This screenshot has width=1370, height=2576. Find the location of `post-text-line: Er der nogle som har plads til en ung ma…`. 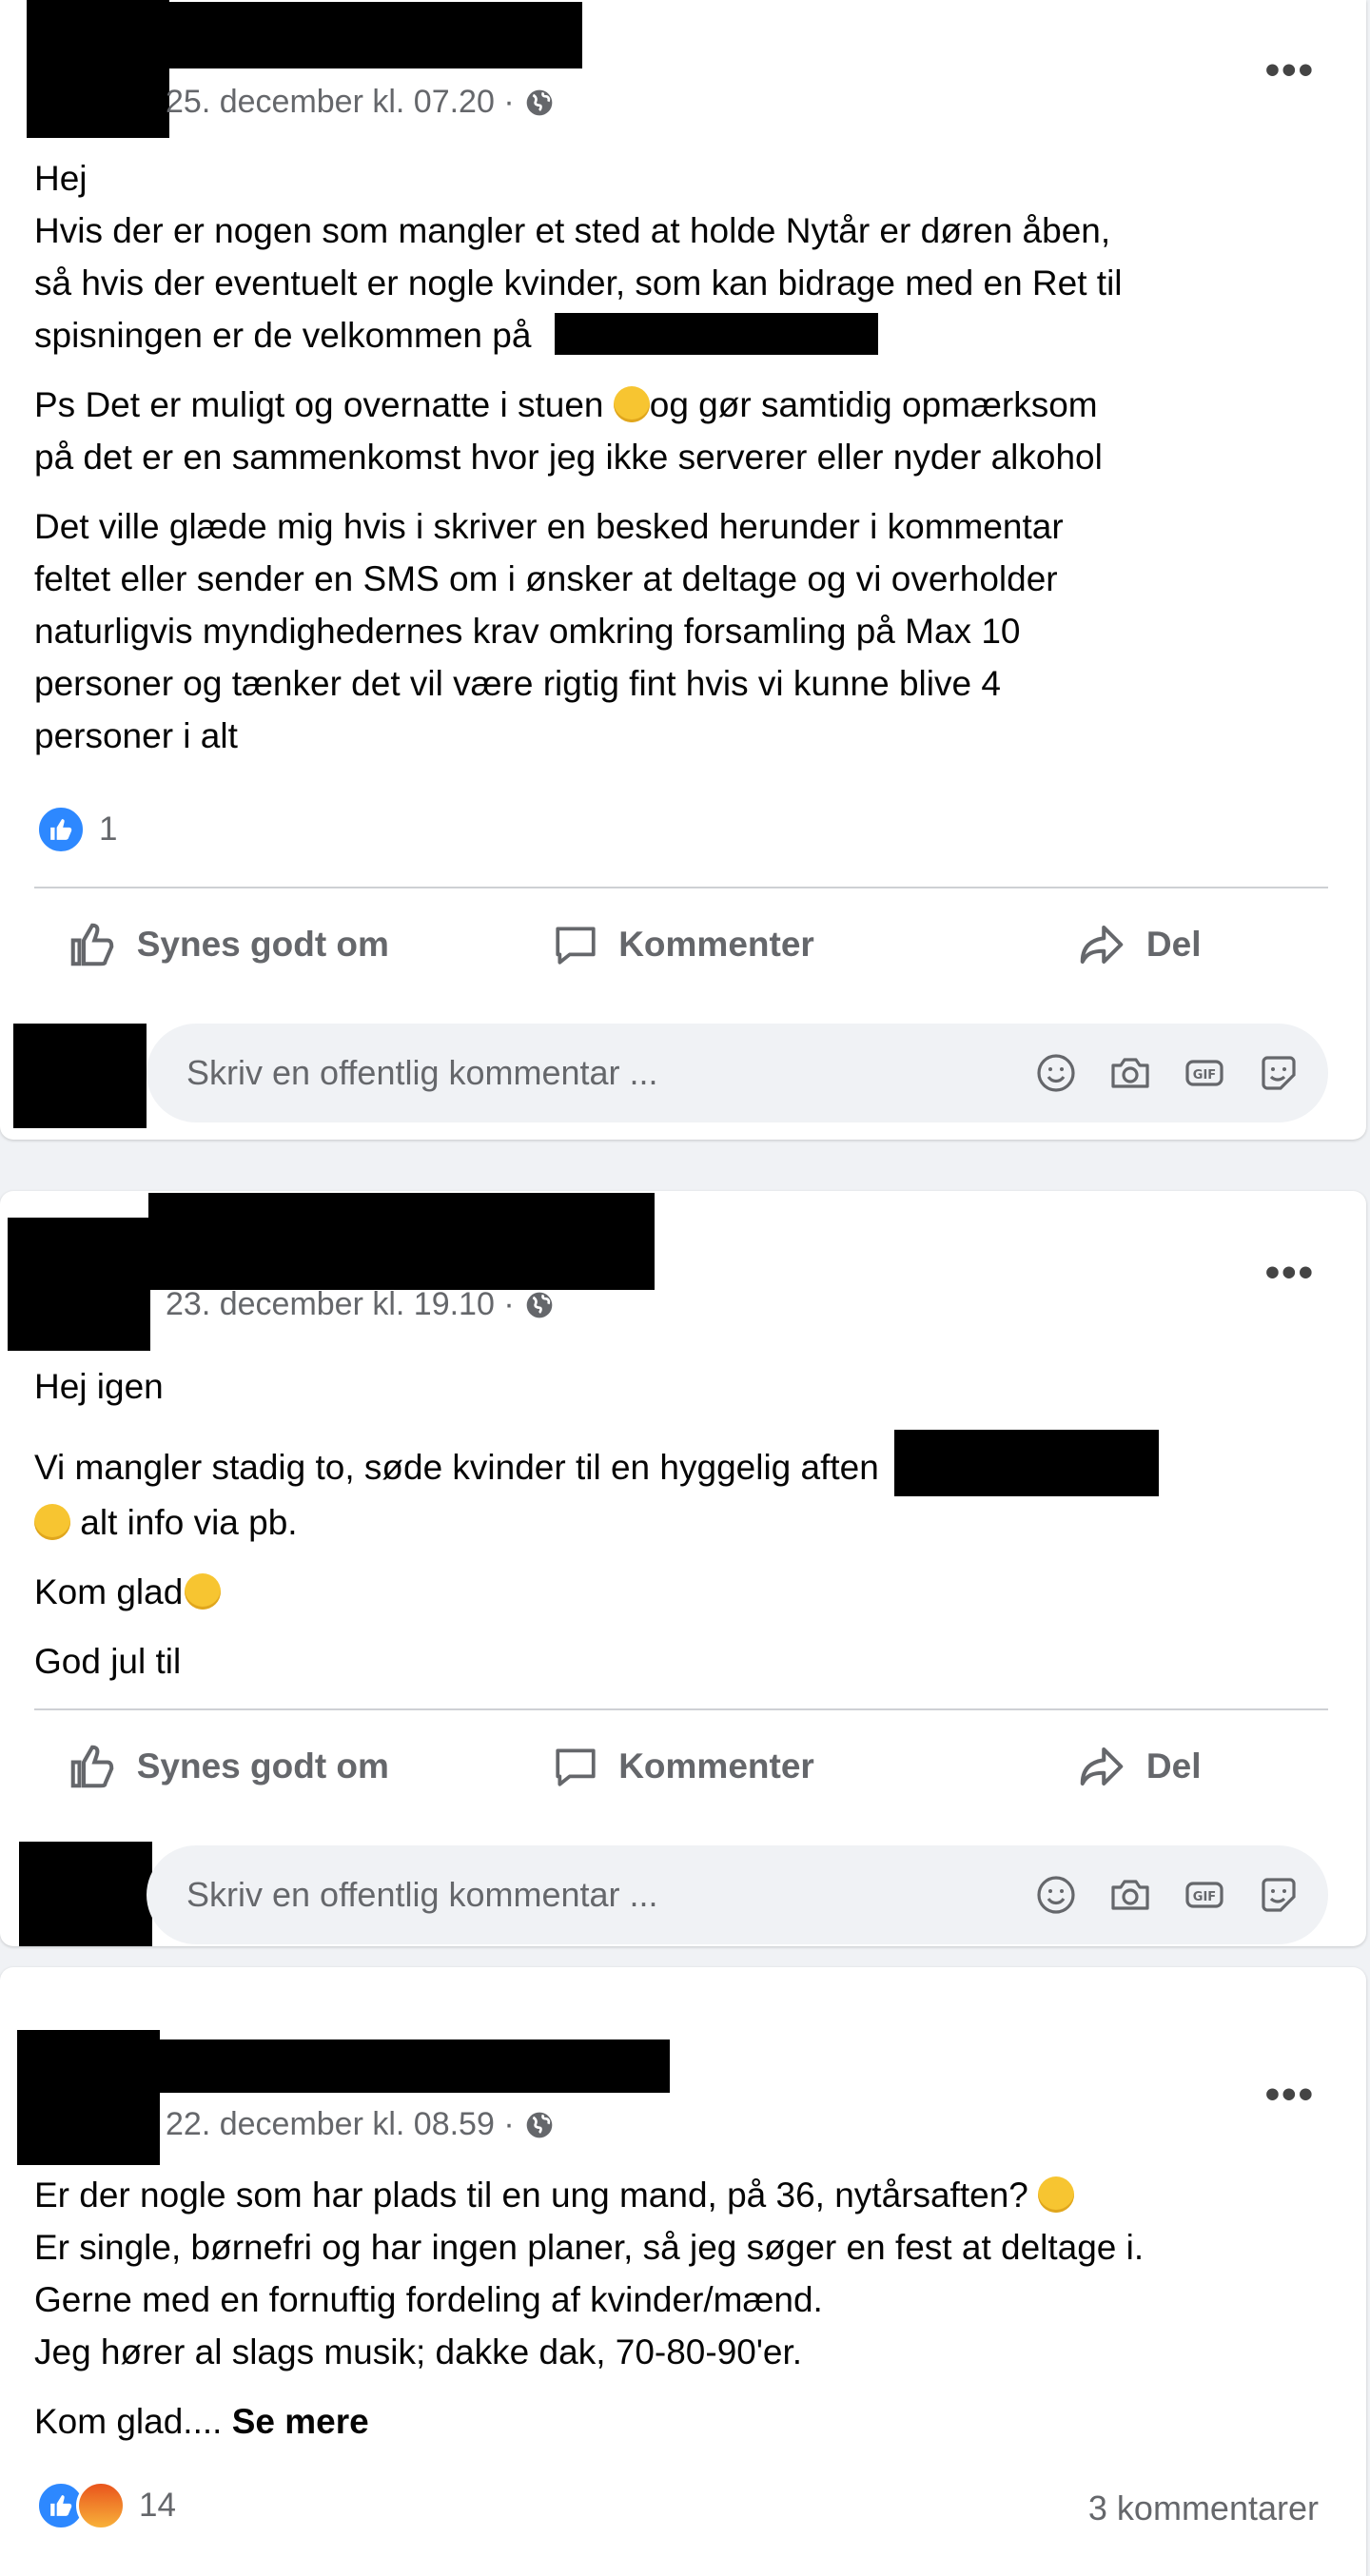

post-text-line: Er der nogle som har plads til en ung ma… is located at coordinates (531, 2196).